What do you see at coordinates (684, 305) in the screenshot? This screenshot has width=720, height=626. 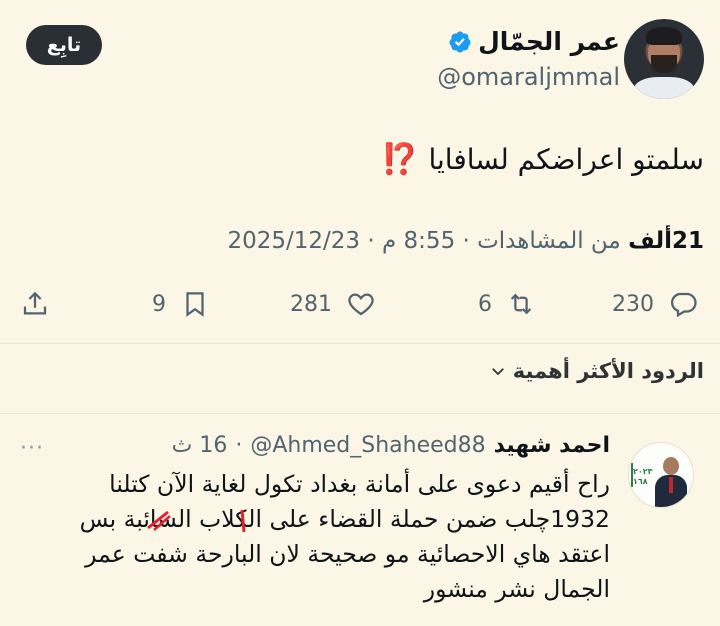 I see `reply-icon` at bounding box center [684, 305].